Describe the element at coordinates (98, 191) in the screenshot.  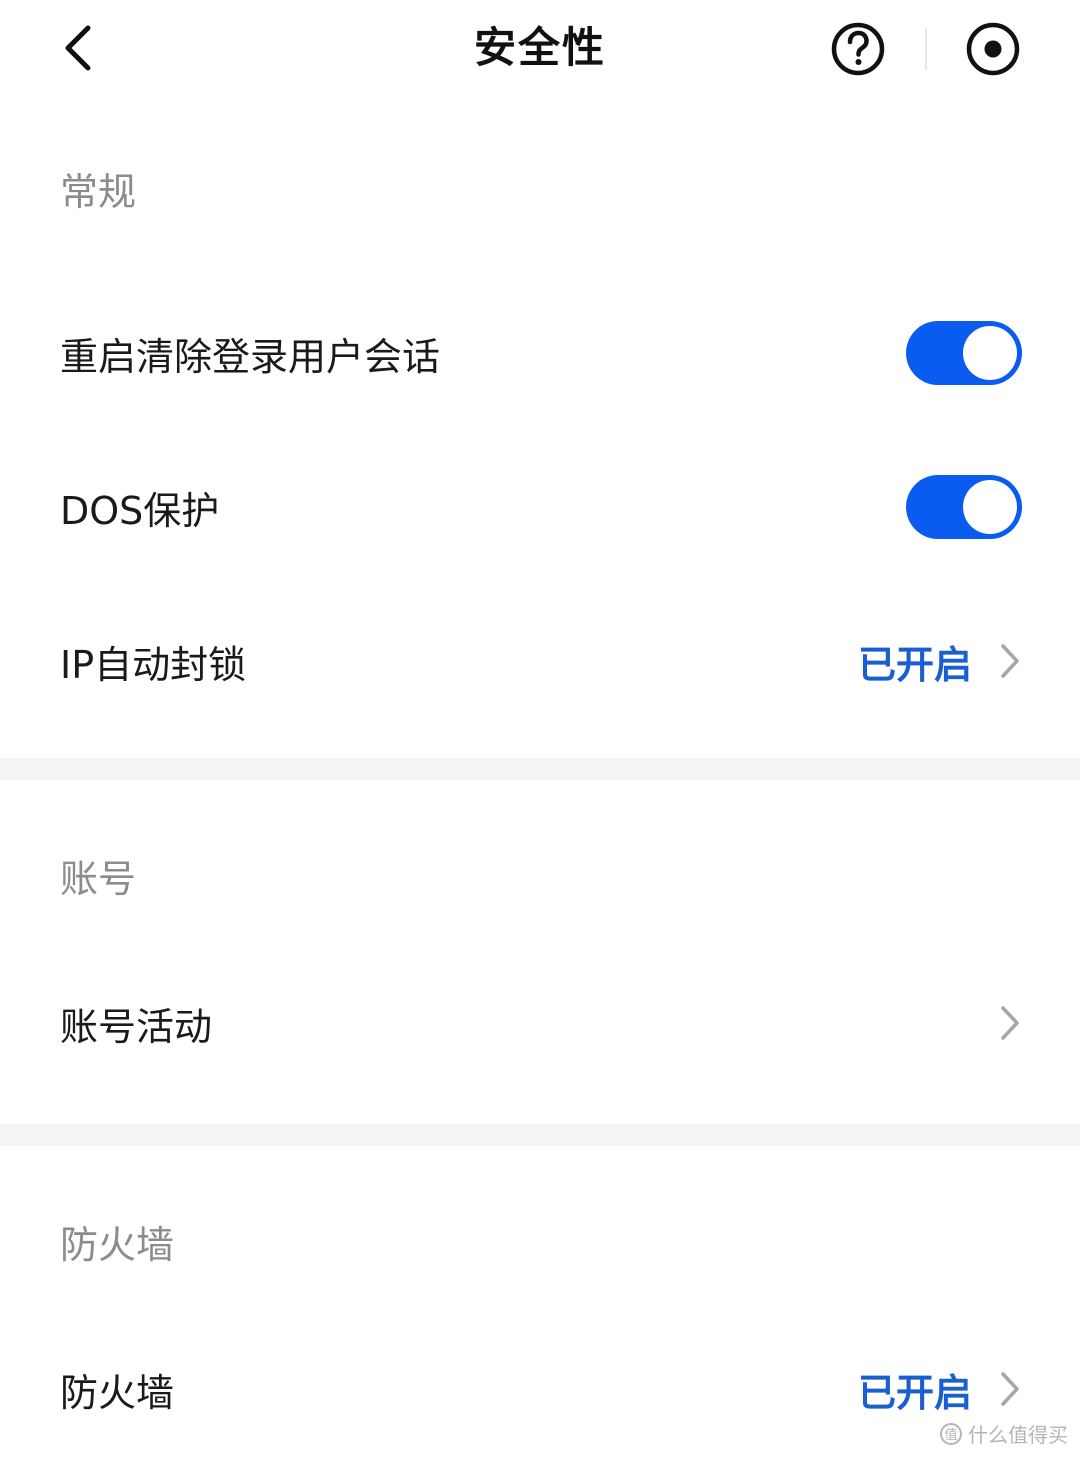
I see `section-title-general: 常规` at that location.